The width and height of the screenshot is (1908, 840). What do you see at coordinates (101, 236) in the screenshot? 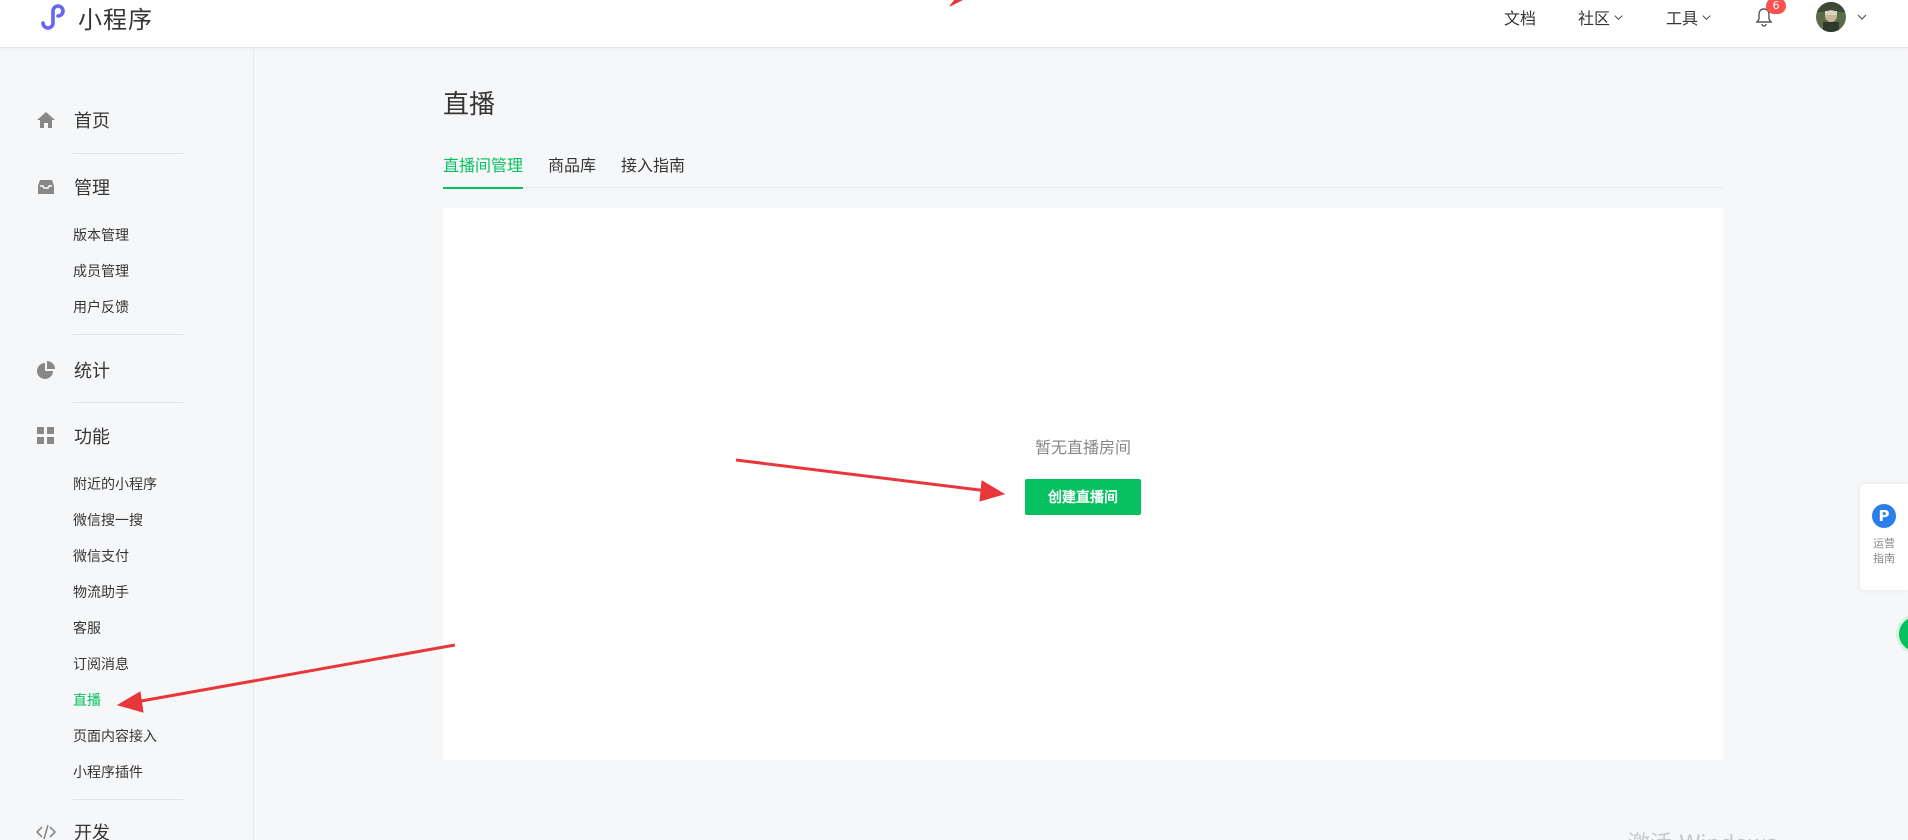
I see `sidebar-item-version: 版本管理` at bounding box center [101, 236].